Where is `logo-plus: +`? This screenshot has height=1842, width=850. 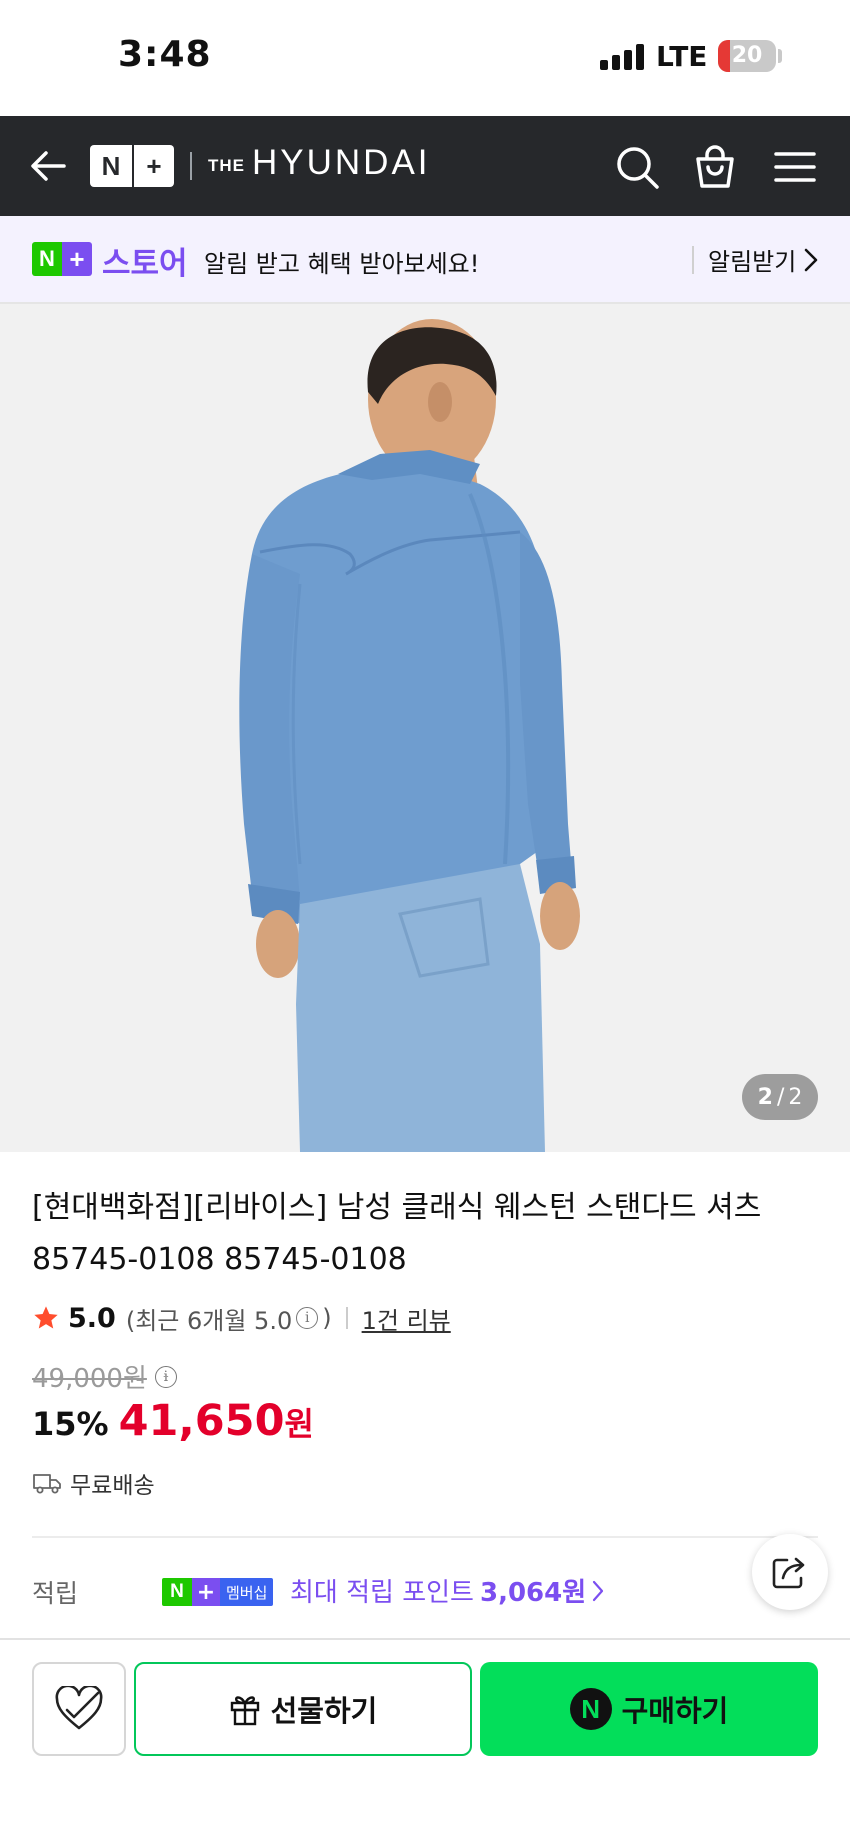
logo-plus: + is located at coordinates (153, 166).